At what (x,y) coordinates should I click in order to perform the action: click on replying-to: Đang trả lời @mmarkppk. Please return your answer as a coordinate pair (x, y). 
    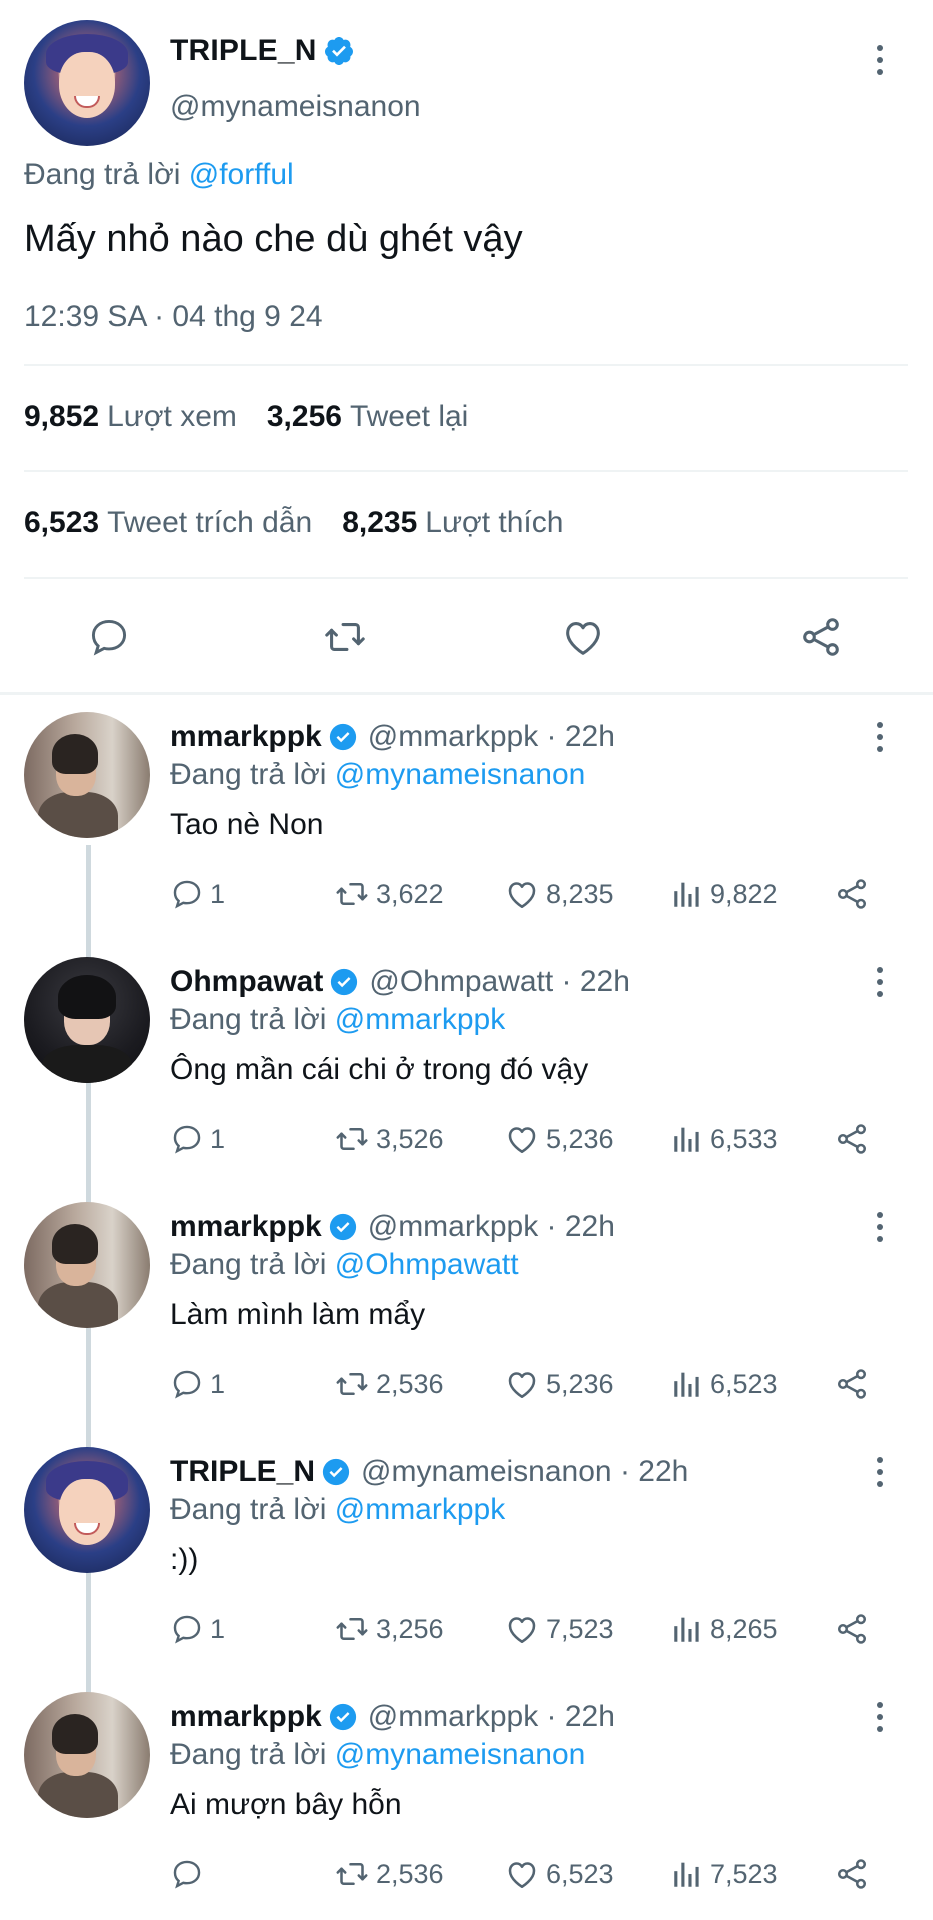
    Looking at the image, I should click on (337, 1510).